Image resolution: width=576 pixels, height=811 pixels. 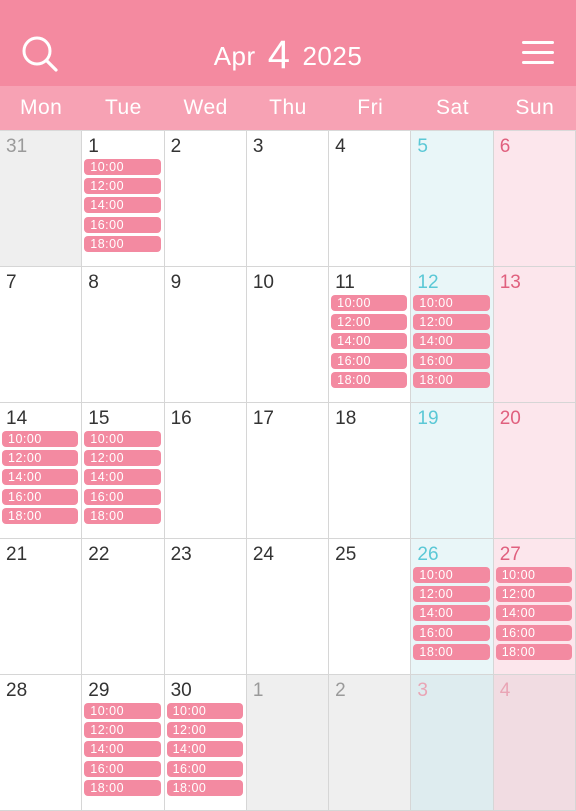 What do you see at coordinates (41, 199) in the screenshot?
I see `day-cell: 31` at bounding box center [41, 199].